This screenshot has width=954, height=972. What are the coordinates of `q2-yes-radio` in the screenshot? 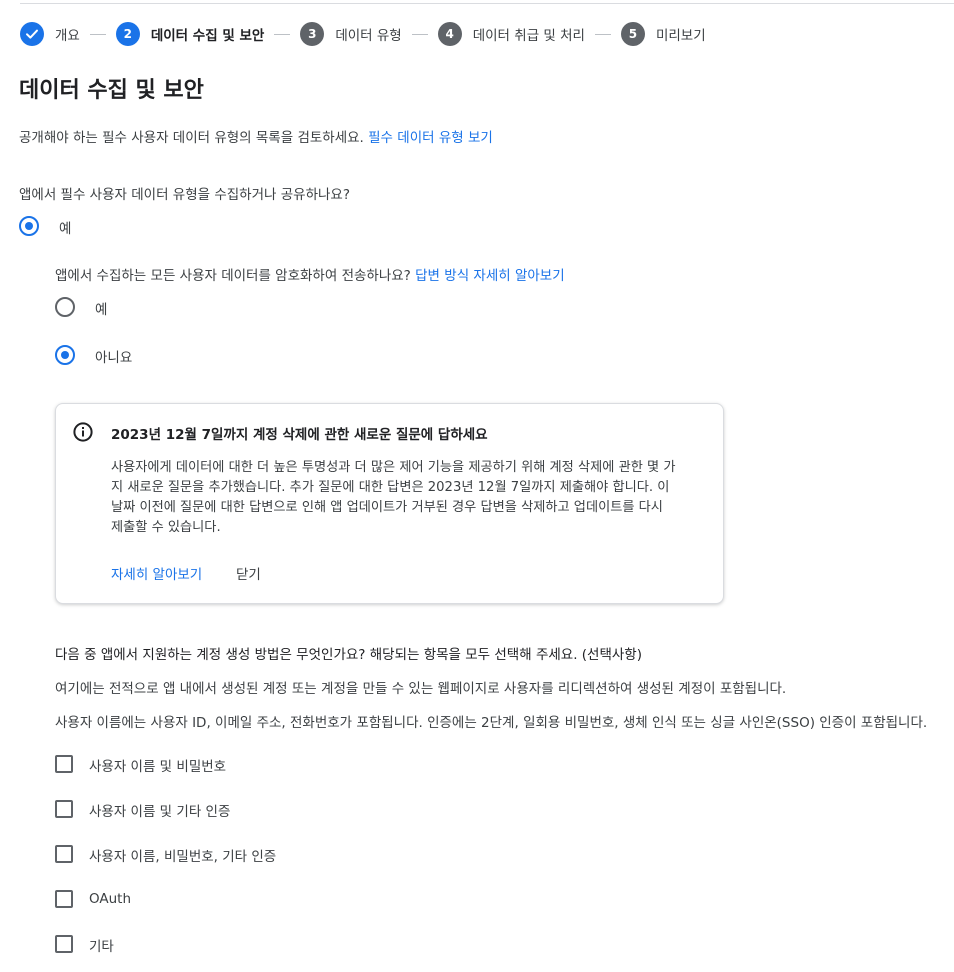 It's located at (65, 307).